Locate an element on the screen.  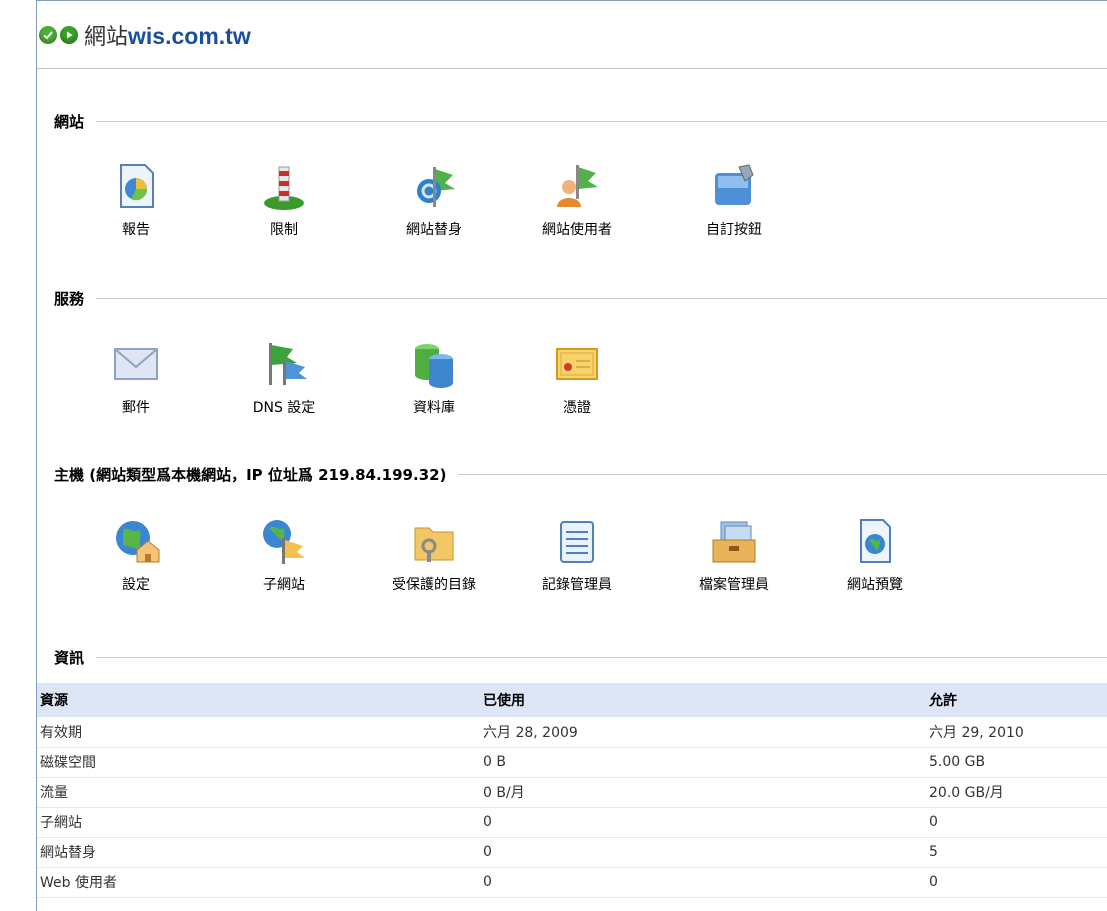
site-tools-row: 報告 限制 網站替身 網站使用者 自訂按鈕 is located at coordinates (572, 206).